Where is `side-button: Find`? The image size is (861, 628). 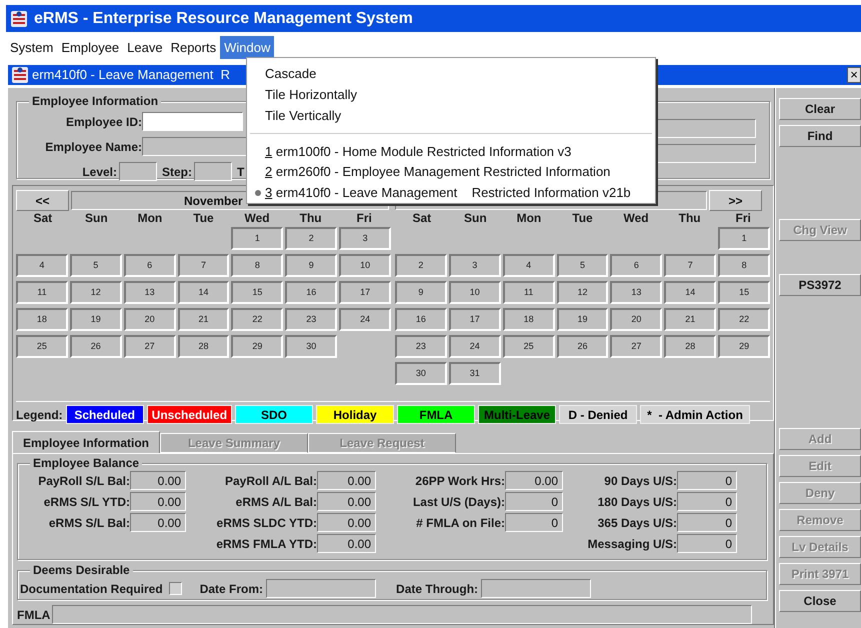
side-button: Find is located at coordinates (820, 136).